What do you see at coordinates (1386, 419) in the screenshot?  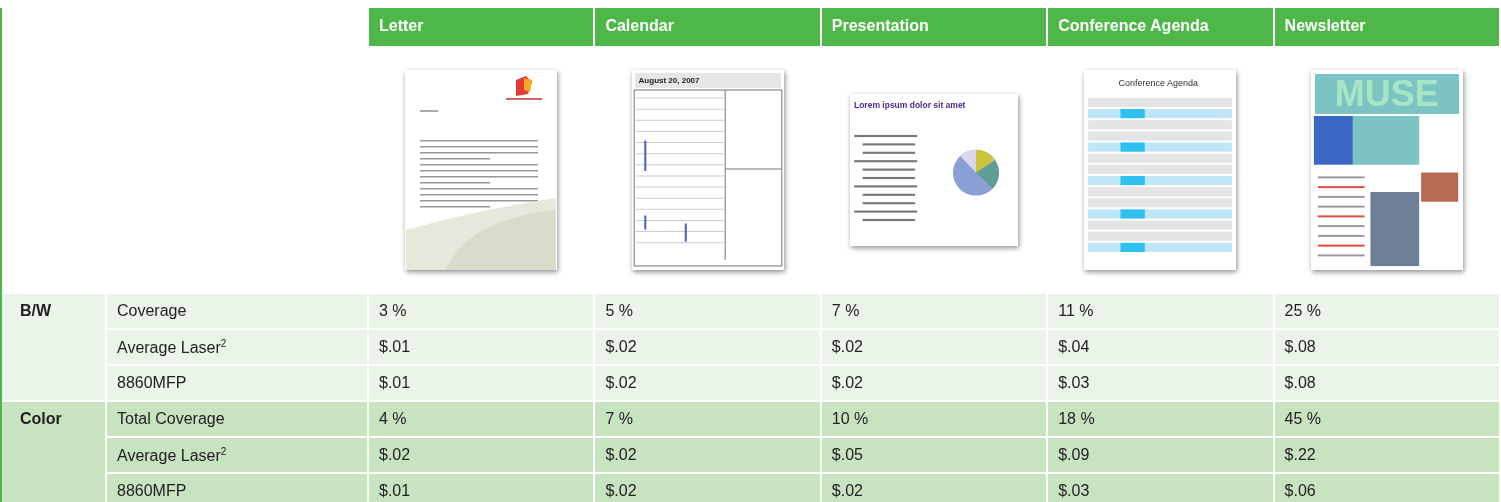 I see `table-cell: 45 %` at bounding box center [1386, 419].